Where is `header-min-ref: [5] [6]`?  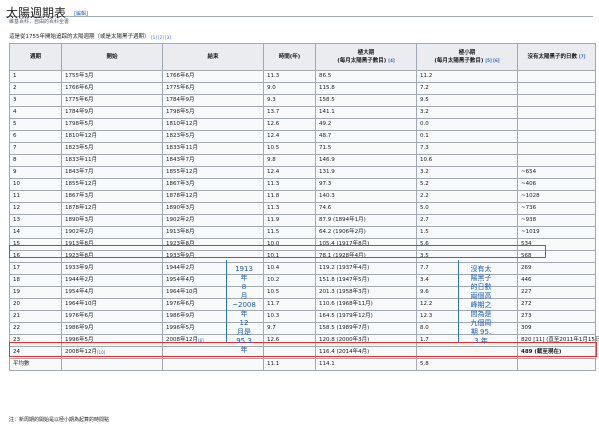 header-min-ref: [5] [6] is located at coordinates (492, 60).